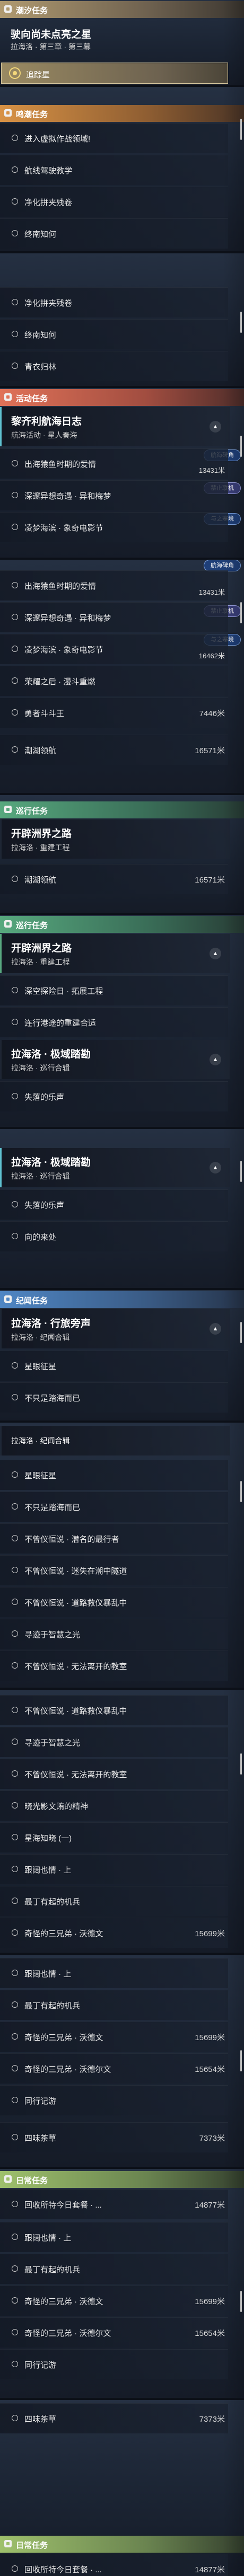 Image resolution: width=244 pixels, height=2576 pixels. Describe the element at coordinates (51, 34) in the screenshot. I see `main-quest-title: 驶向尚未点亮之星` at that location.